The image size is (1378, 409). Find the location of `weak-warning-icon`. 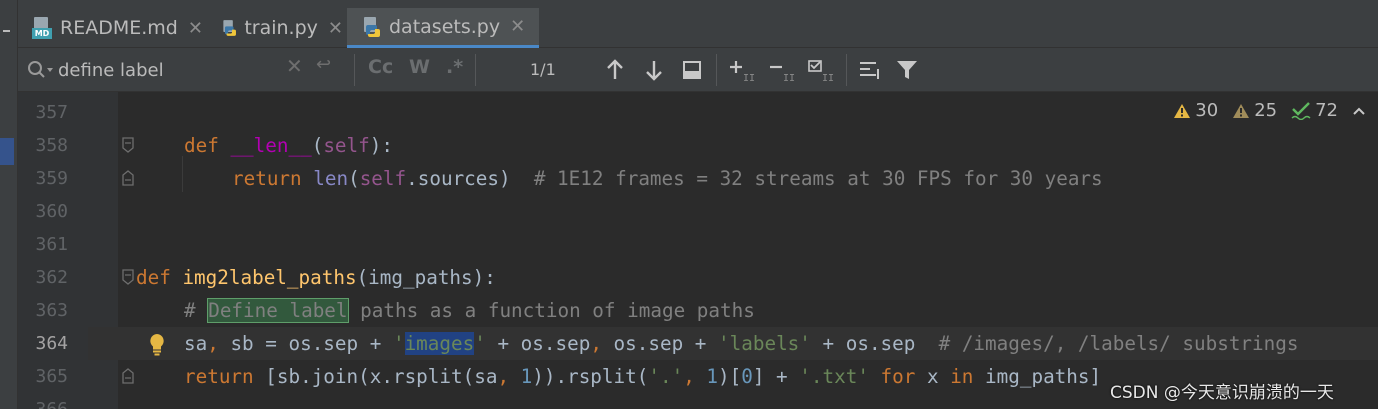

weak-warning-icon is located at coordinates (1241, 110).